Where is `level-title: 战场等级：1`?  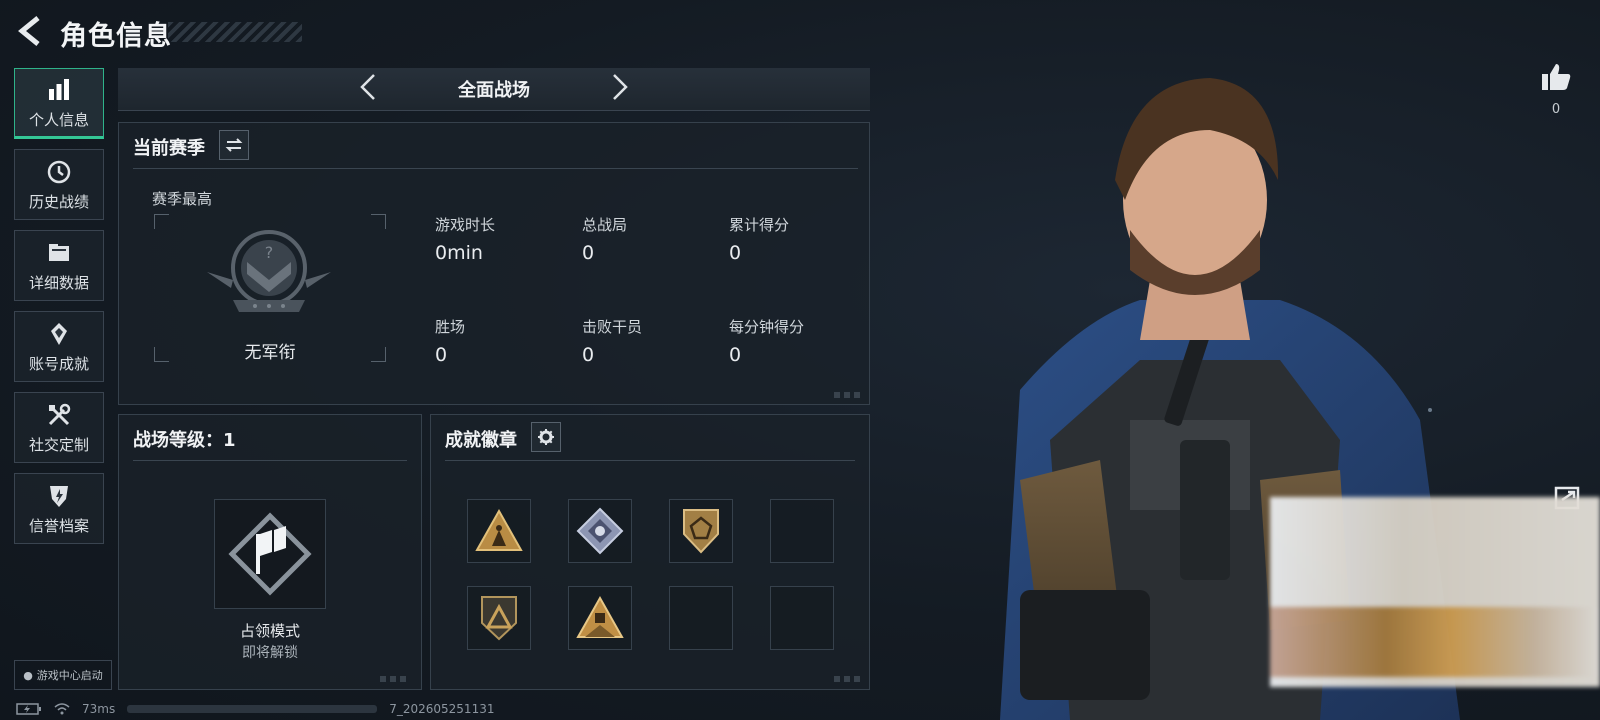
level-title: 战场等级：1 is located at coordinates (184, 440).